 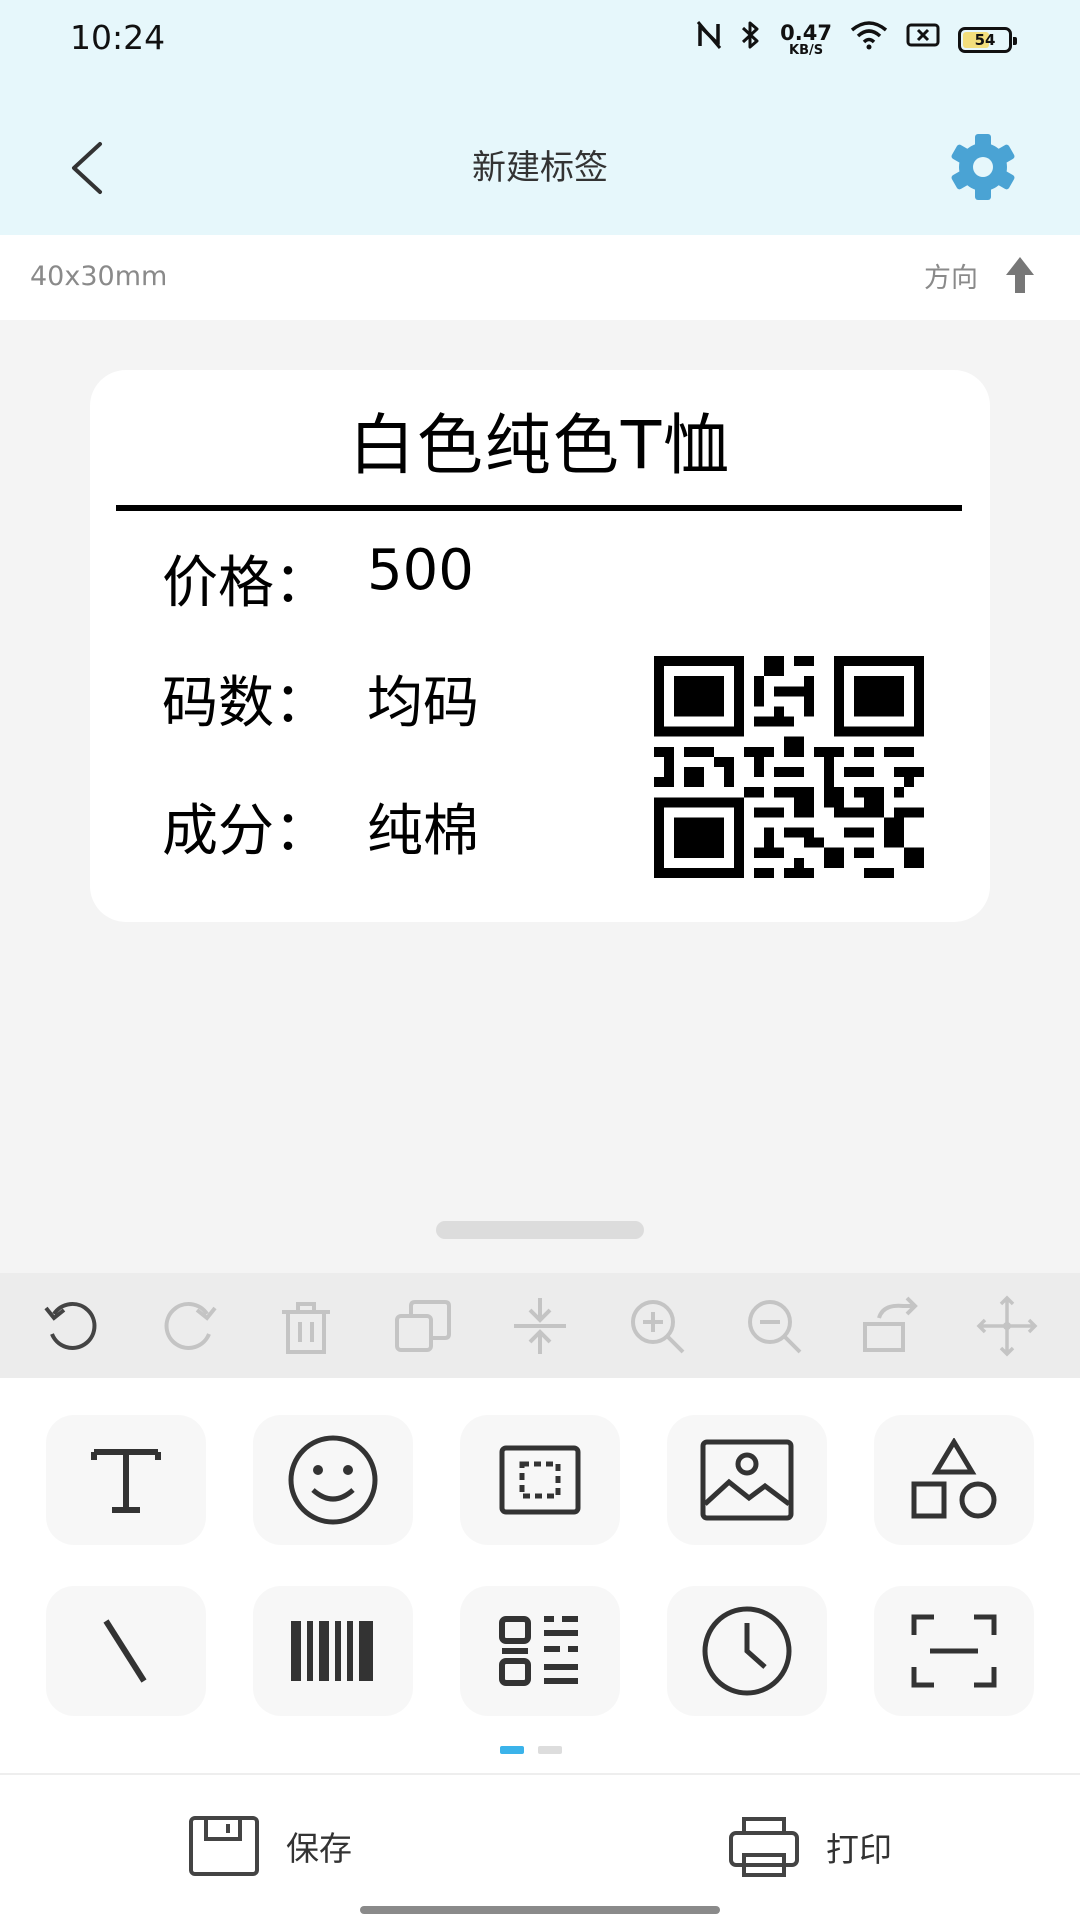 What do you see at coordinates (806, 33) in the screenshot?
I see `net-speed-value: 0.47` at bounding box center [806, 33].